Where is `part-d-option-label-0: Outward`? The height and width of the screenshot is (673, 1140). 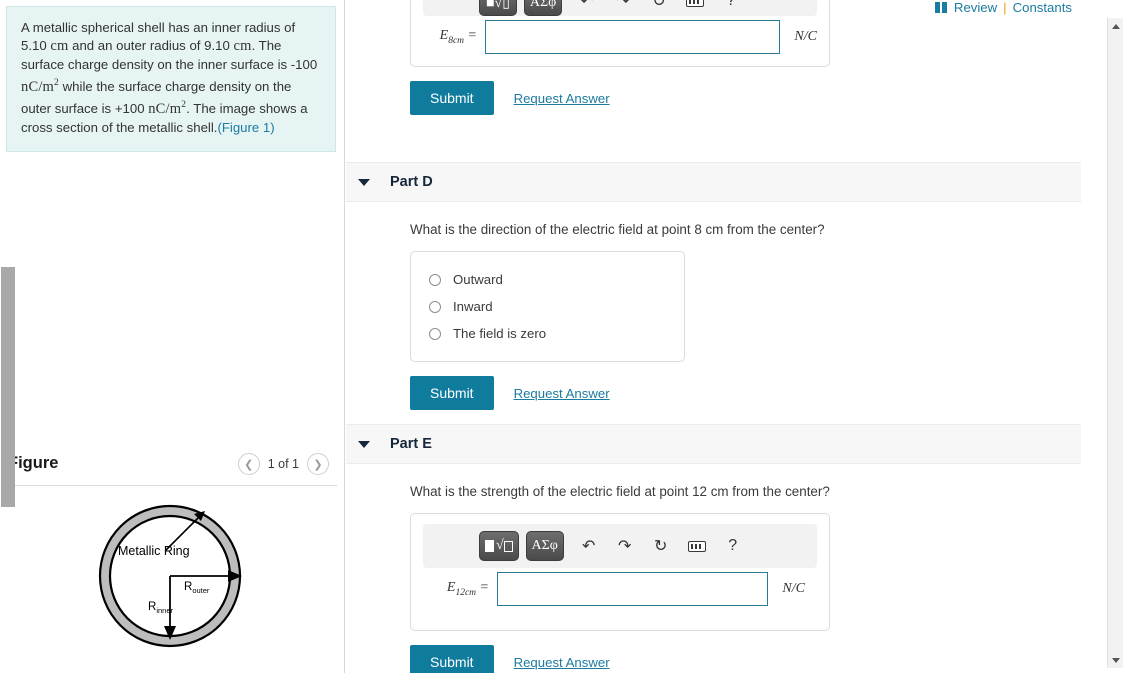
part-d-option-label-0: Outward is located at coordinates (478, 279).